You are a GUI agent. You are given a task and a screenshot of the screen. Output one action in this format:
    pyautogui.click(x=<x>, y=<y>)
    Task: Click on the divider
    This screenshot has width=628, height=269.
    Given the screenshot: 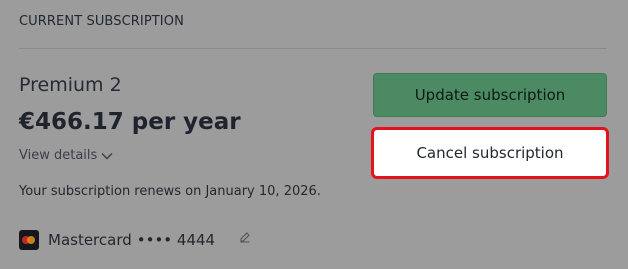 What is the action you would take?
    pyautogui.click(x=313, y=48)
    